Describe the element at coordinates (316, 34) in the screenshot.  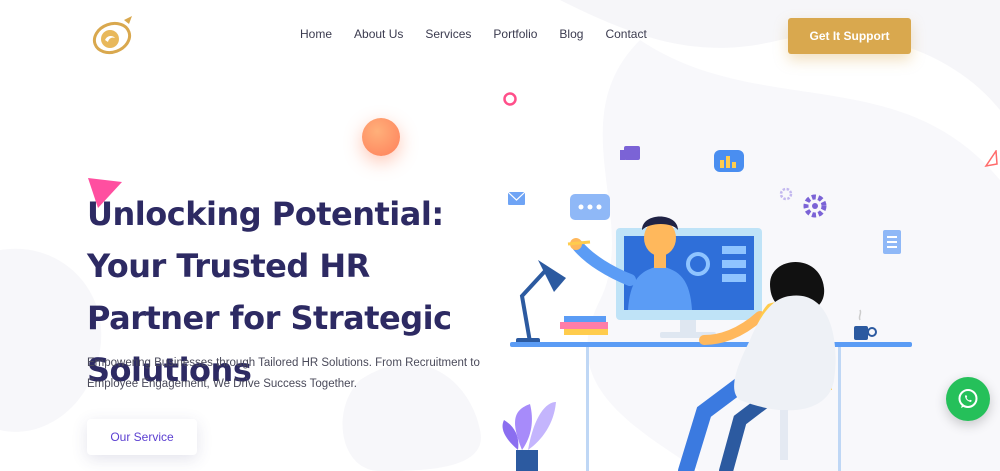
I see `nav-home: Home` at that location.